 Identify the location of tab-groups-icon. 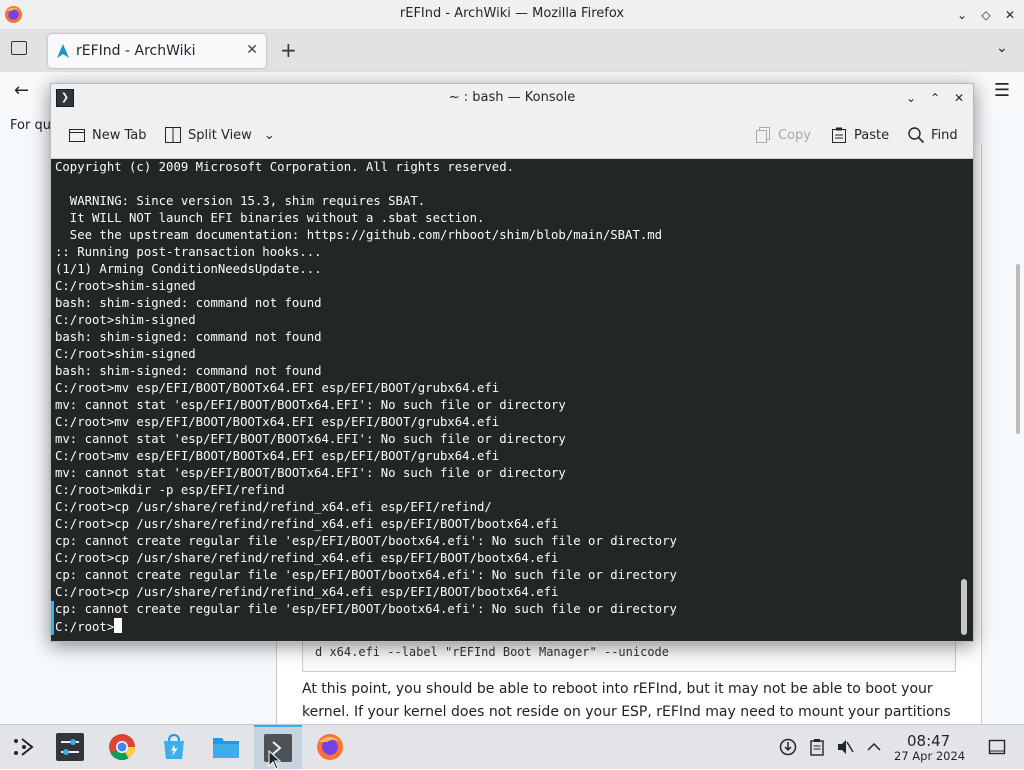
(19, 48).